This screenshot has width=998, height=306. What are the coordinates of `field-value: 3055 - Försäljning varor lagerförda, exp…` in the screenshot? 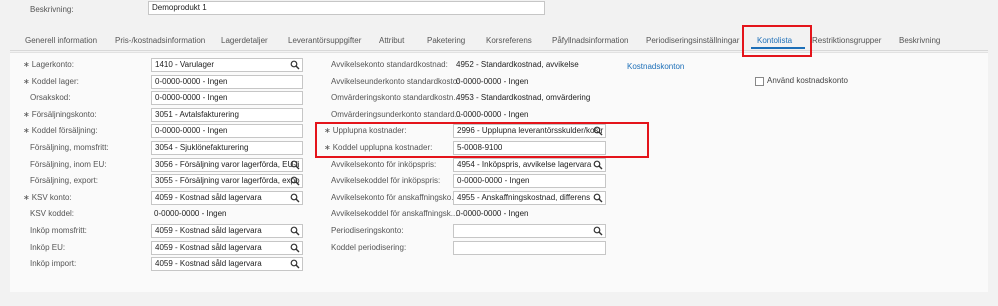 It's located at (227, 181).